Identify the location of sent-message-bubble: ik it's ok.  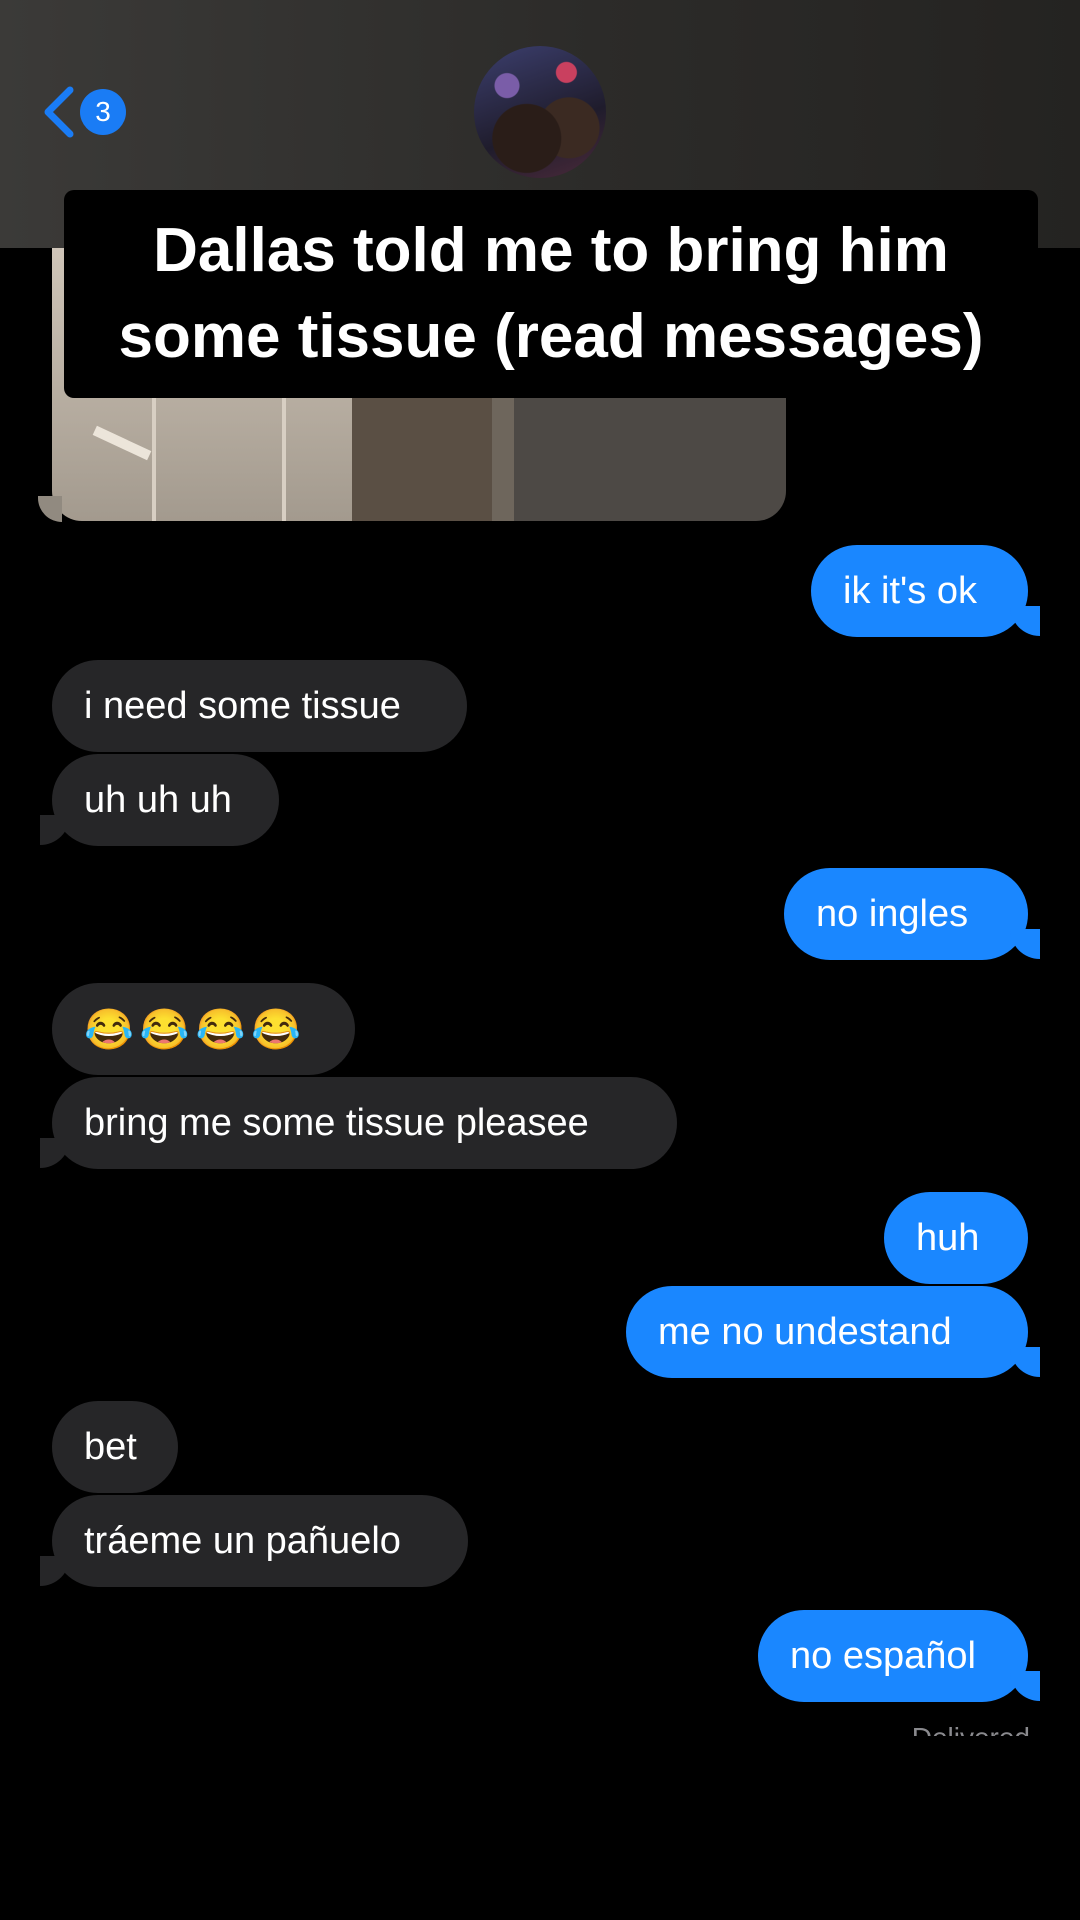
(919, 591).